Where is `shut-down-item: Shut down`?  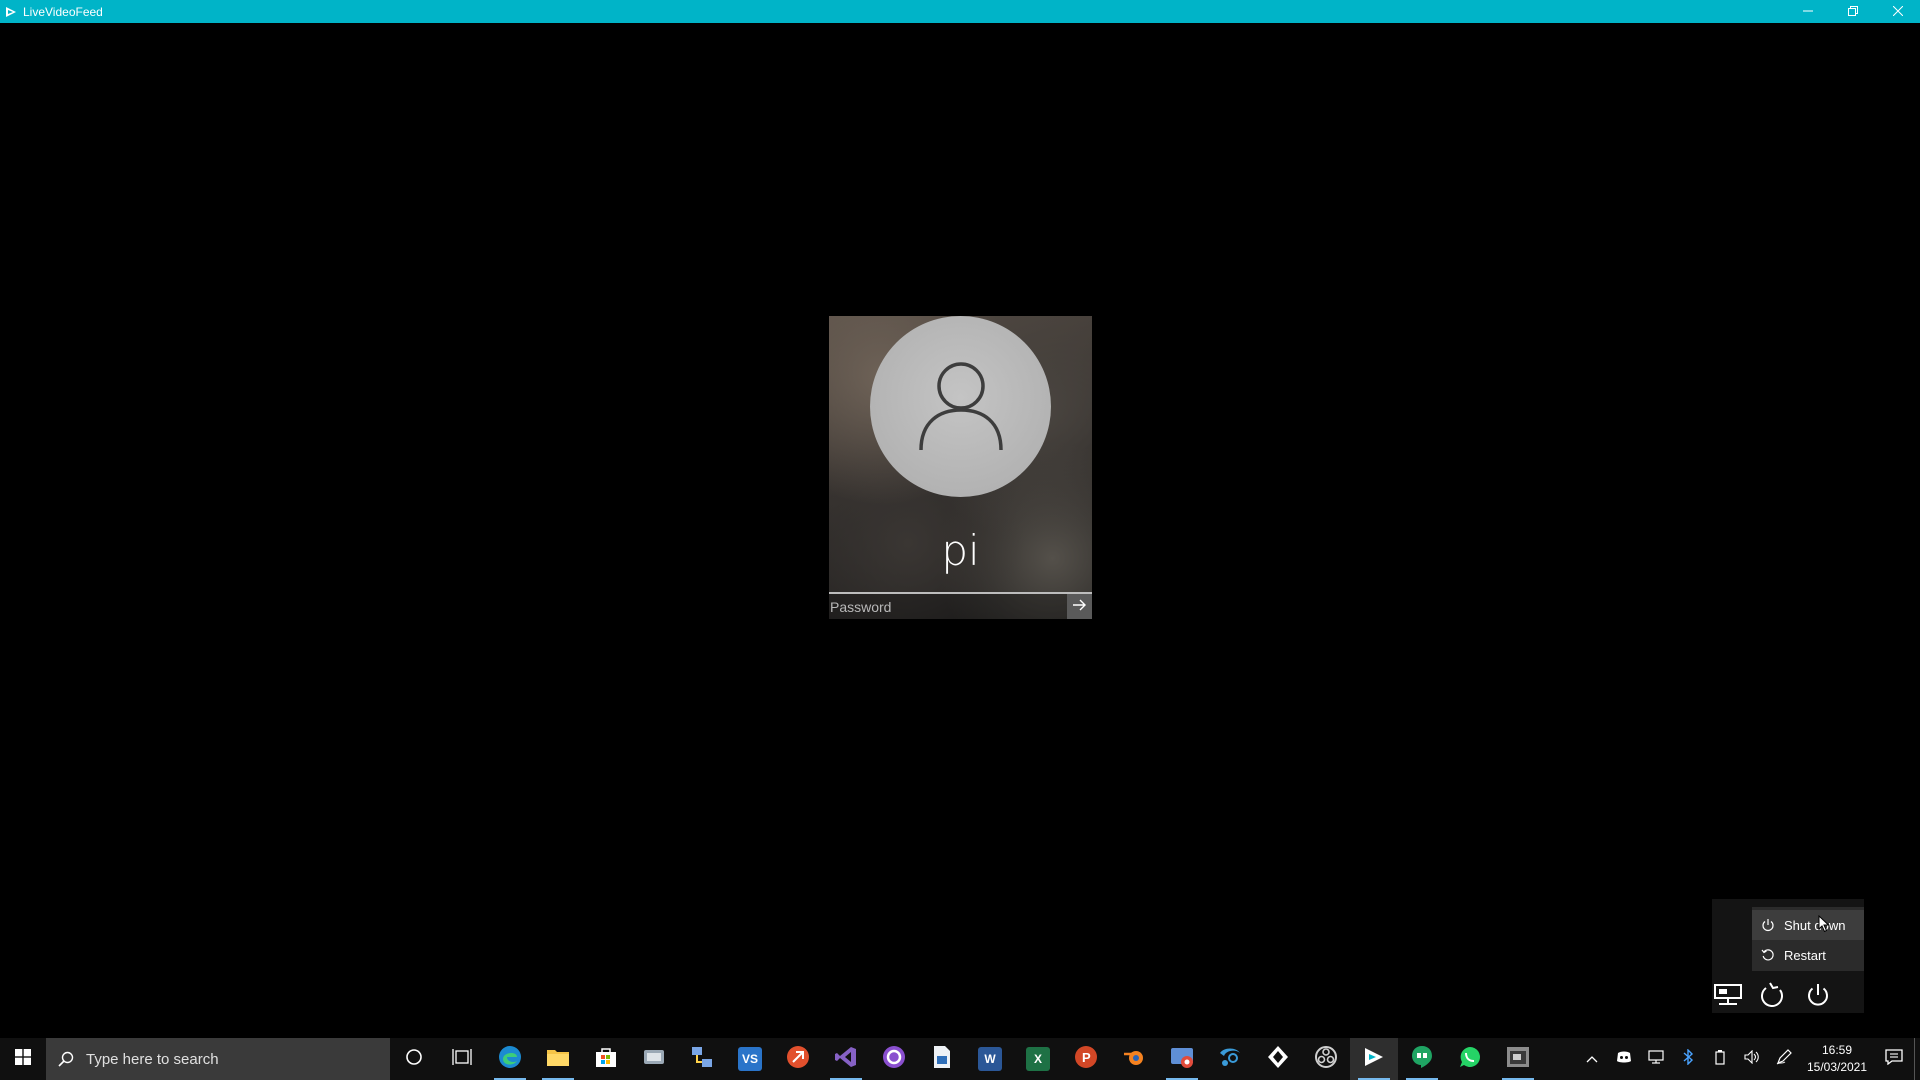
shut-down-item: Shut down is located at coordinates (1808, 925).